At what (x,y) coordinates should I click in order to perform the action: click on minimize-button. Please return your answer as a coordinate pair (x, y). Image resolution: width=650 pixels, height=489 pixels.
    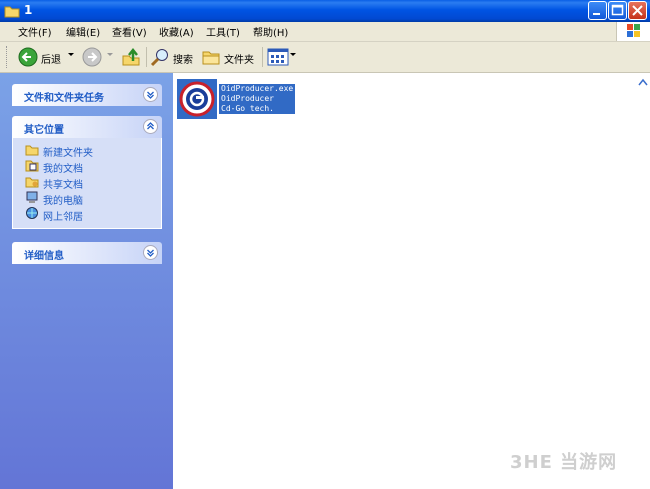
    Looking at the image, I should click on (597, 10).